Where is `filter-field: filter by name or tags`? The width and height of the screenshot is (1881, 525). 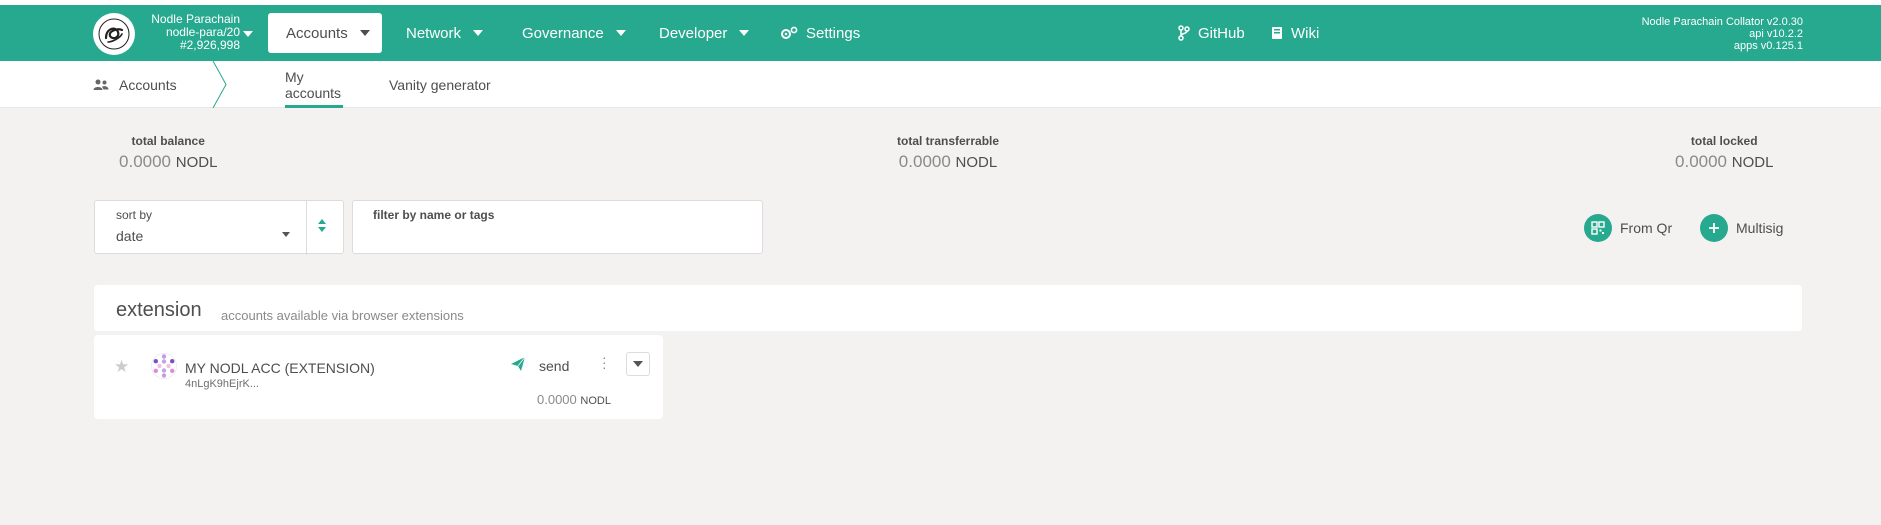 filter-field: filter by name or tags is located at coordinates (557, 227).